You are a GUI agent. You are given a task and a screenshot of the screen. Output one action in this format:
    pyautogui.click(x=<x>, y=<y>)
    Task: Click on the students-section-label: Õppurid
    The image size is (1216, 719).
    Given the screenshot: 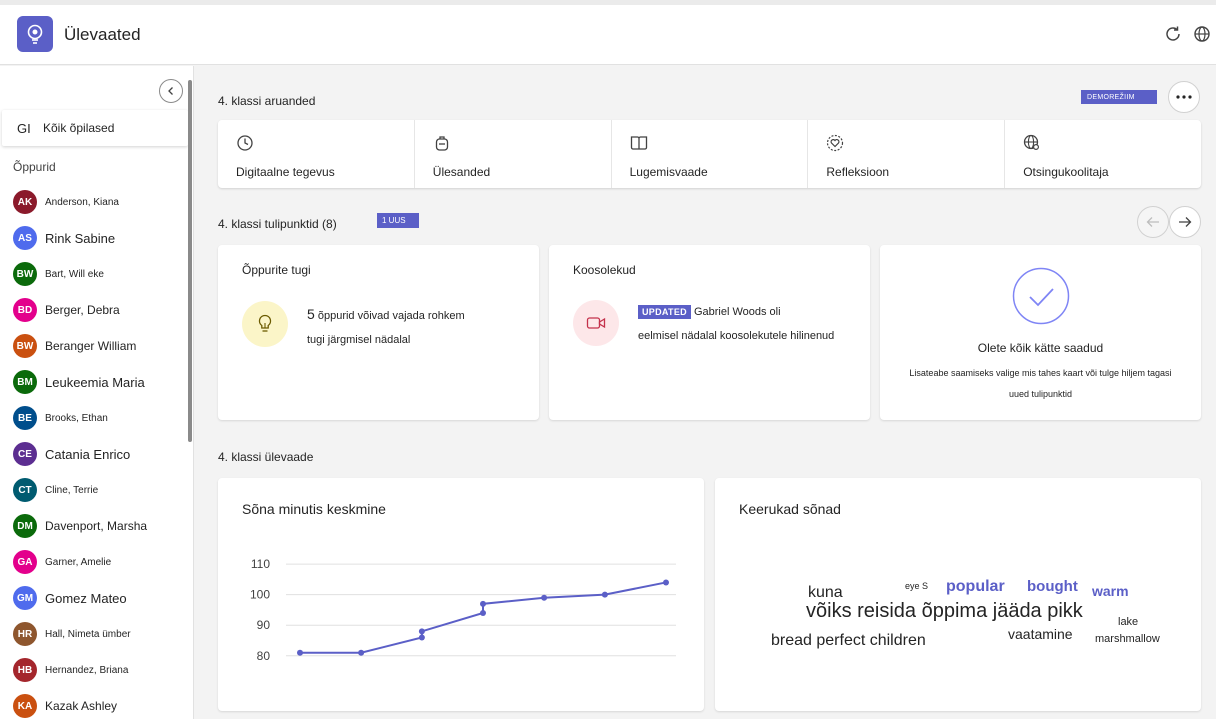 What is the action you would take?
    pyautogui.click(x=34, y=167)
    